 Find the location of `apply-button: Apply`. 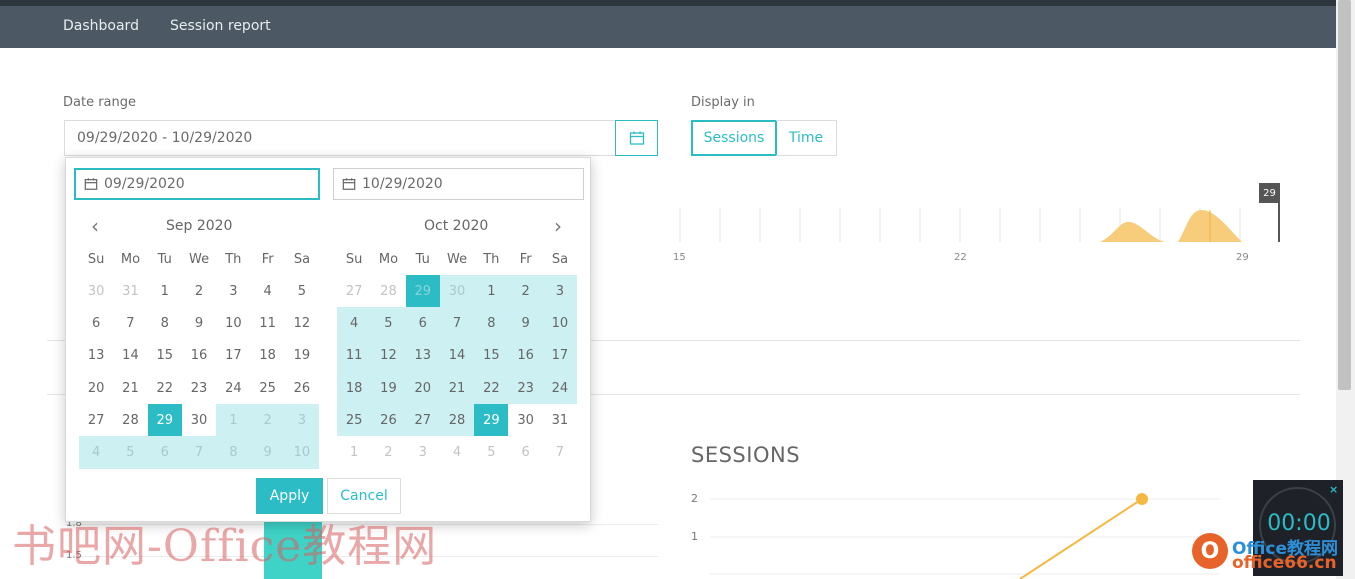

apply-button: Apply is located at coordinates (289, 496).